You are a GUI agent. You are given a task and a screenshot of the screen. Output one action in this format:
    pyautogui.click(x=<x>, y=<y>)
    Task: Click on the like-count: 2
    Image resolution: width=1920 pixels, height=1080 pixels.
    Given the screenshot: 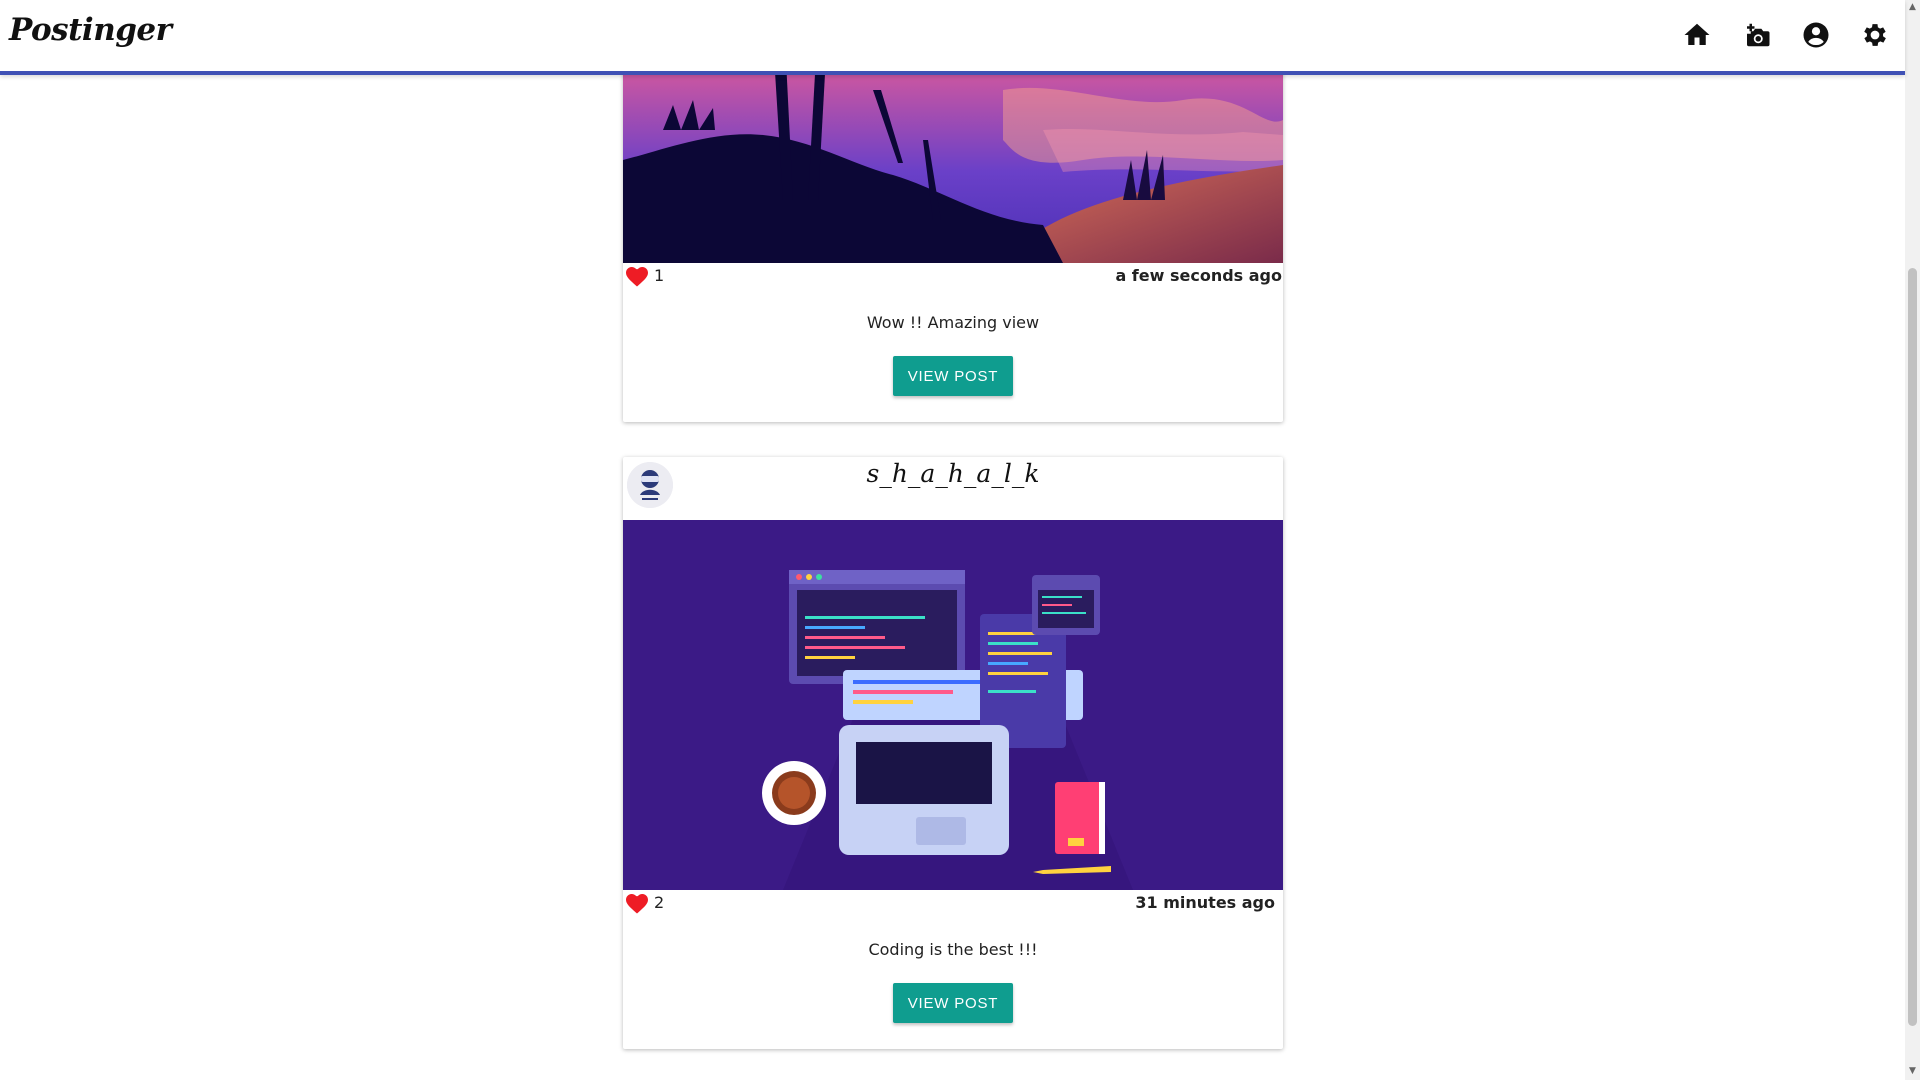 What is the action you would take?
    pyautogui.click(x=659, y=902)
    